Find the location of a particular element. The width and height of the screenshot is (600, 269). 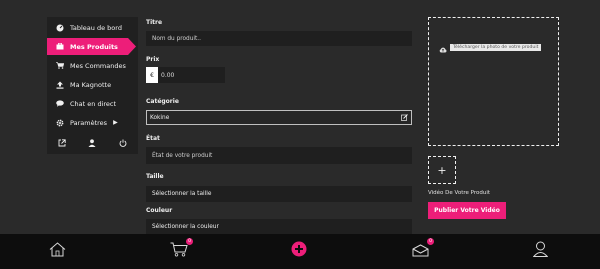

home-icon is located at coordinates (57, 251).